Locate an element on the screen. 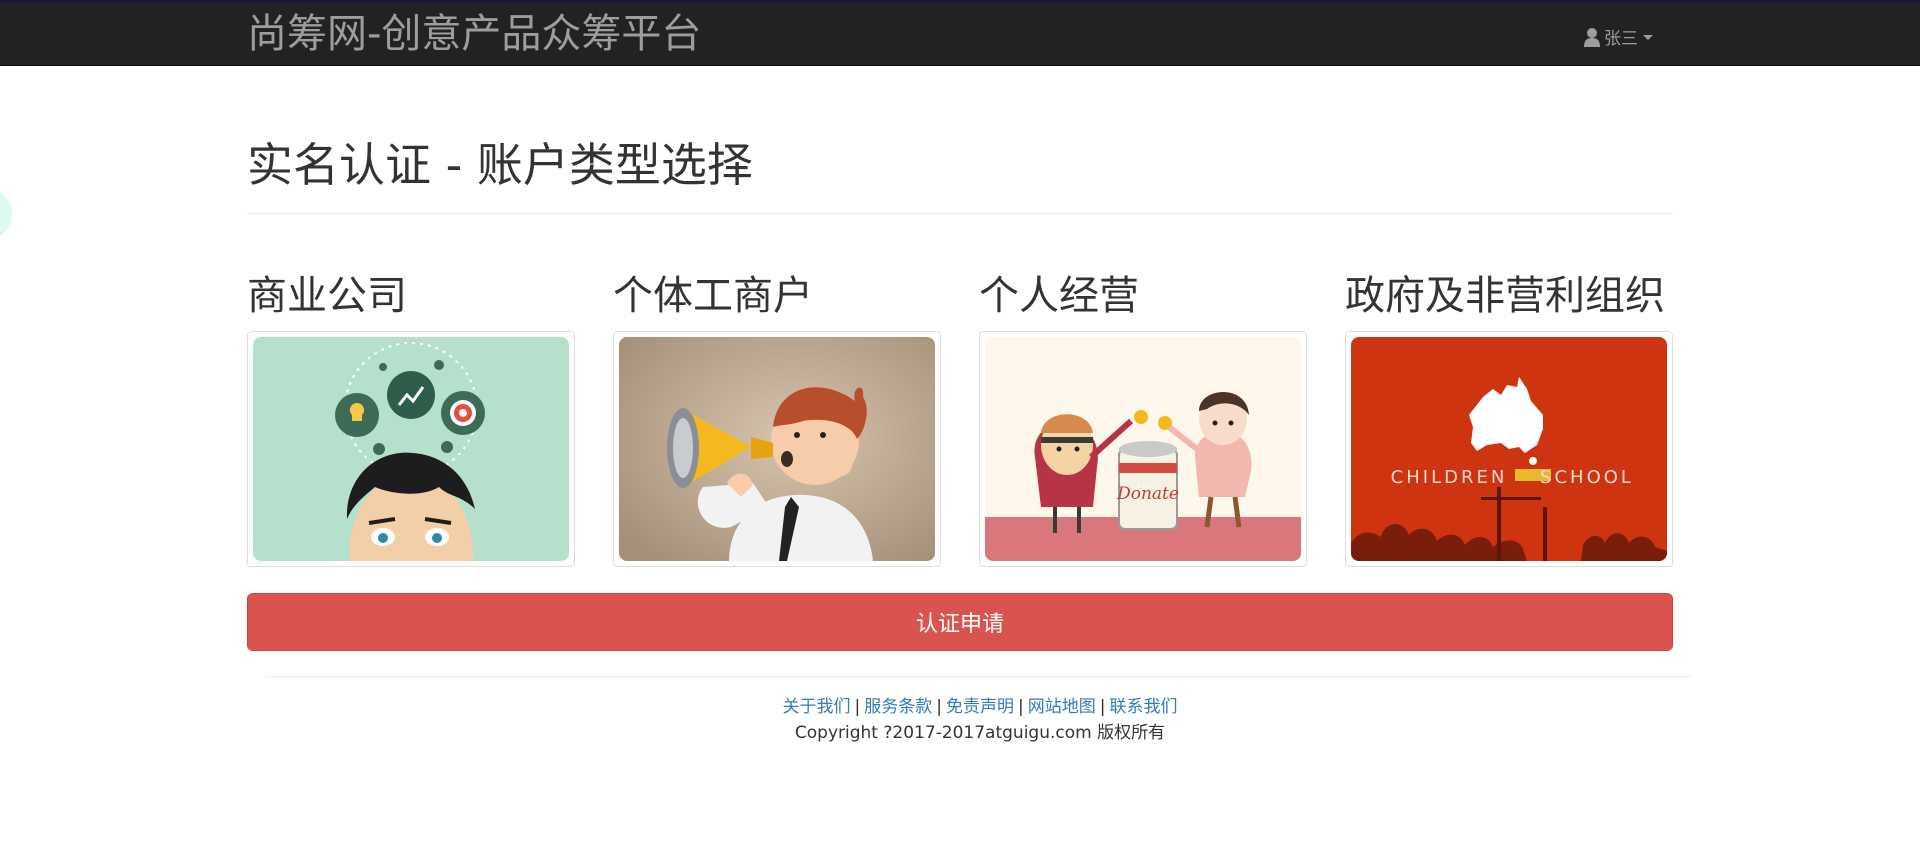 The height and width of the screenshot is (855, 1920). account-type-card-personal: Donate is located at coordinates (1143, 449).